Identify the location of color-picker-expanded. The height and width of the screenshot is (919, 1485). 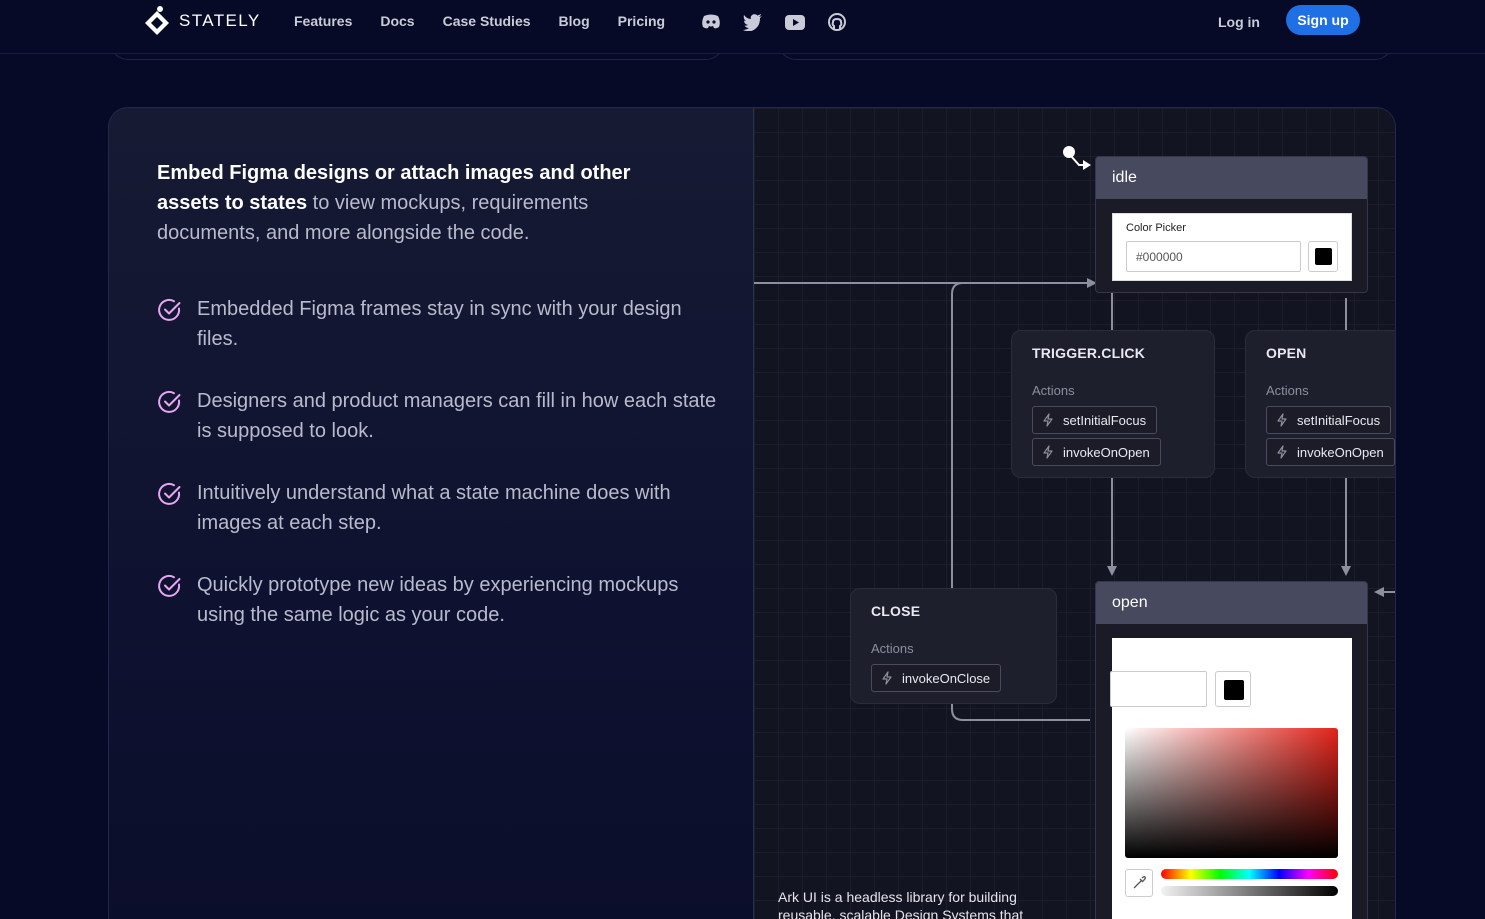
(1231, 778).